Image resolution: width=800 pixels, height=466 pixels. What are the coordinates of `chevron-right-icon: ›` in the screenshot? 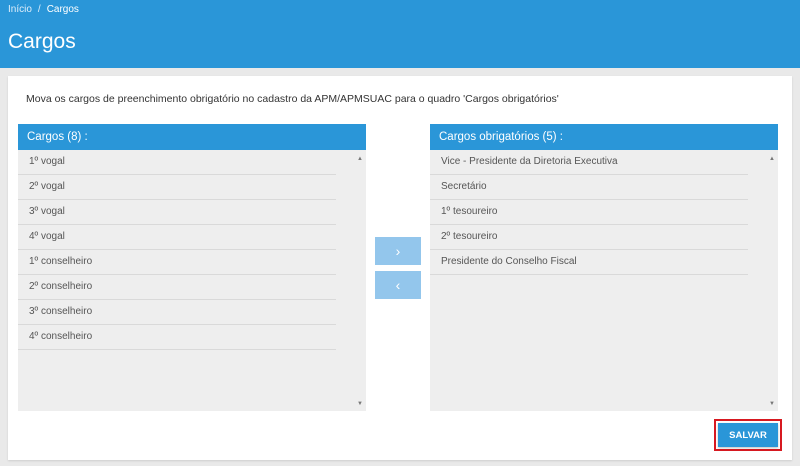 It's located at (398, 251).